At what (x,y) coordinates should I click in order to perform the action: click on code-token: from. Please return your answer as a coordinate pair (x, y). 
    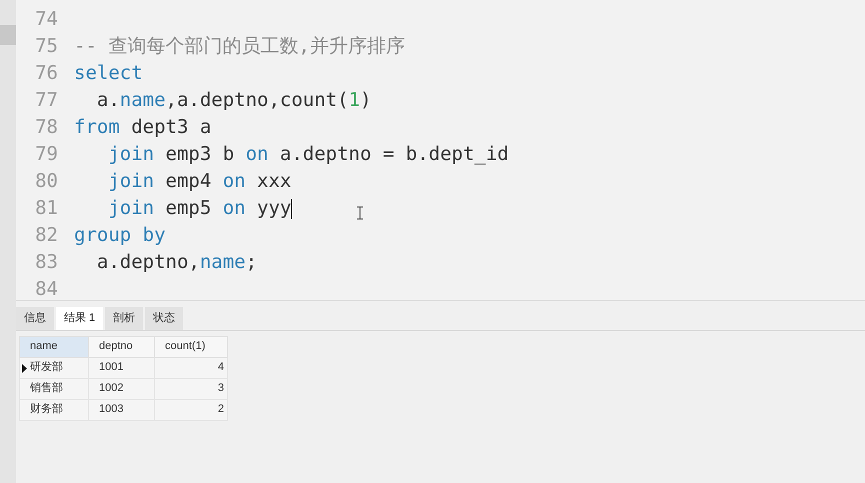
    Looking at the image, I should click on (97, 127).